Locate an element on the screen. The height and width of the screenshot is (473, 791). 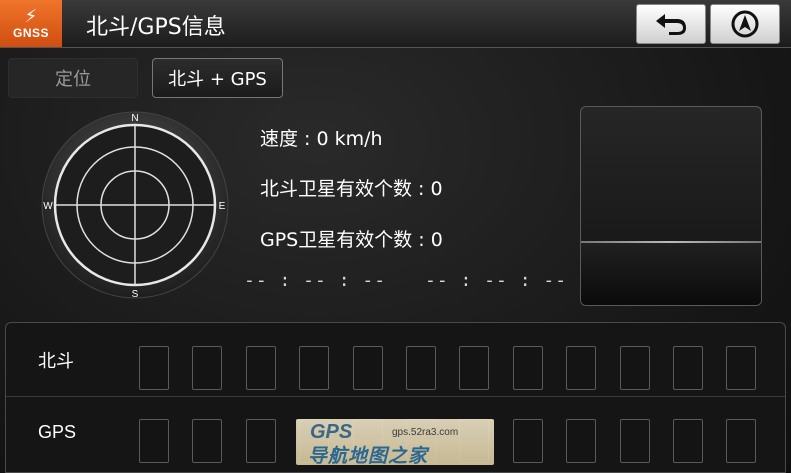
signal-strength-box is located at coordinates (671, 206).